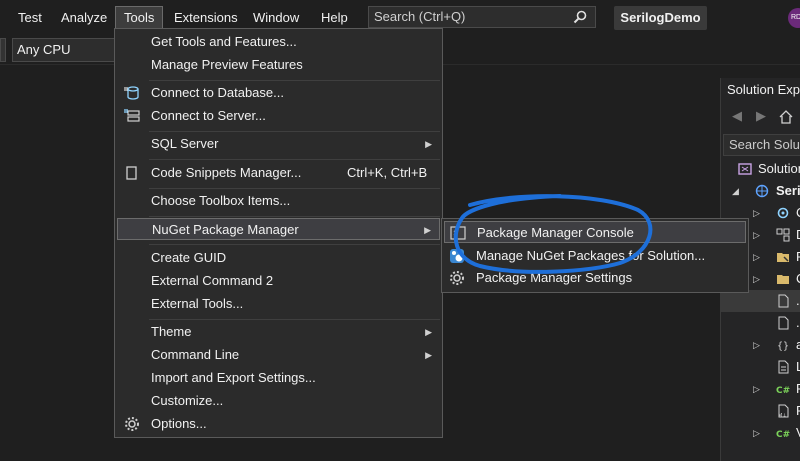  I want to click on tree-row-csharp-file: ▷ C# V, so click(760, 433).